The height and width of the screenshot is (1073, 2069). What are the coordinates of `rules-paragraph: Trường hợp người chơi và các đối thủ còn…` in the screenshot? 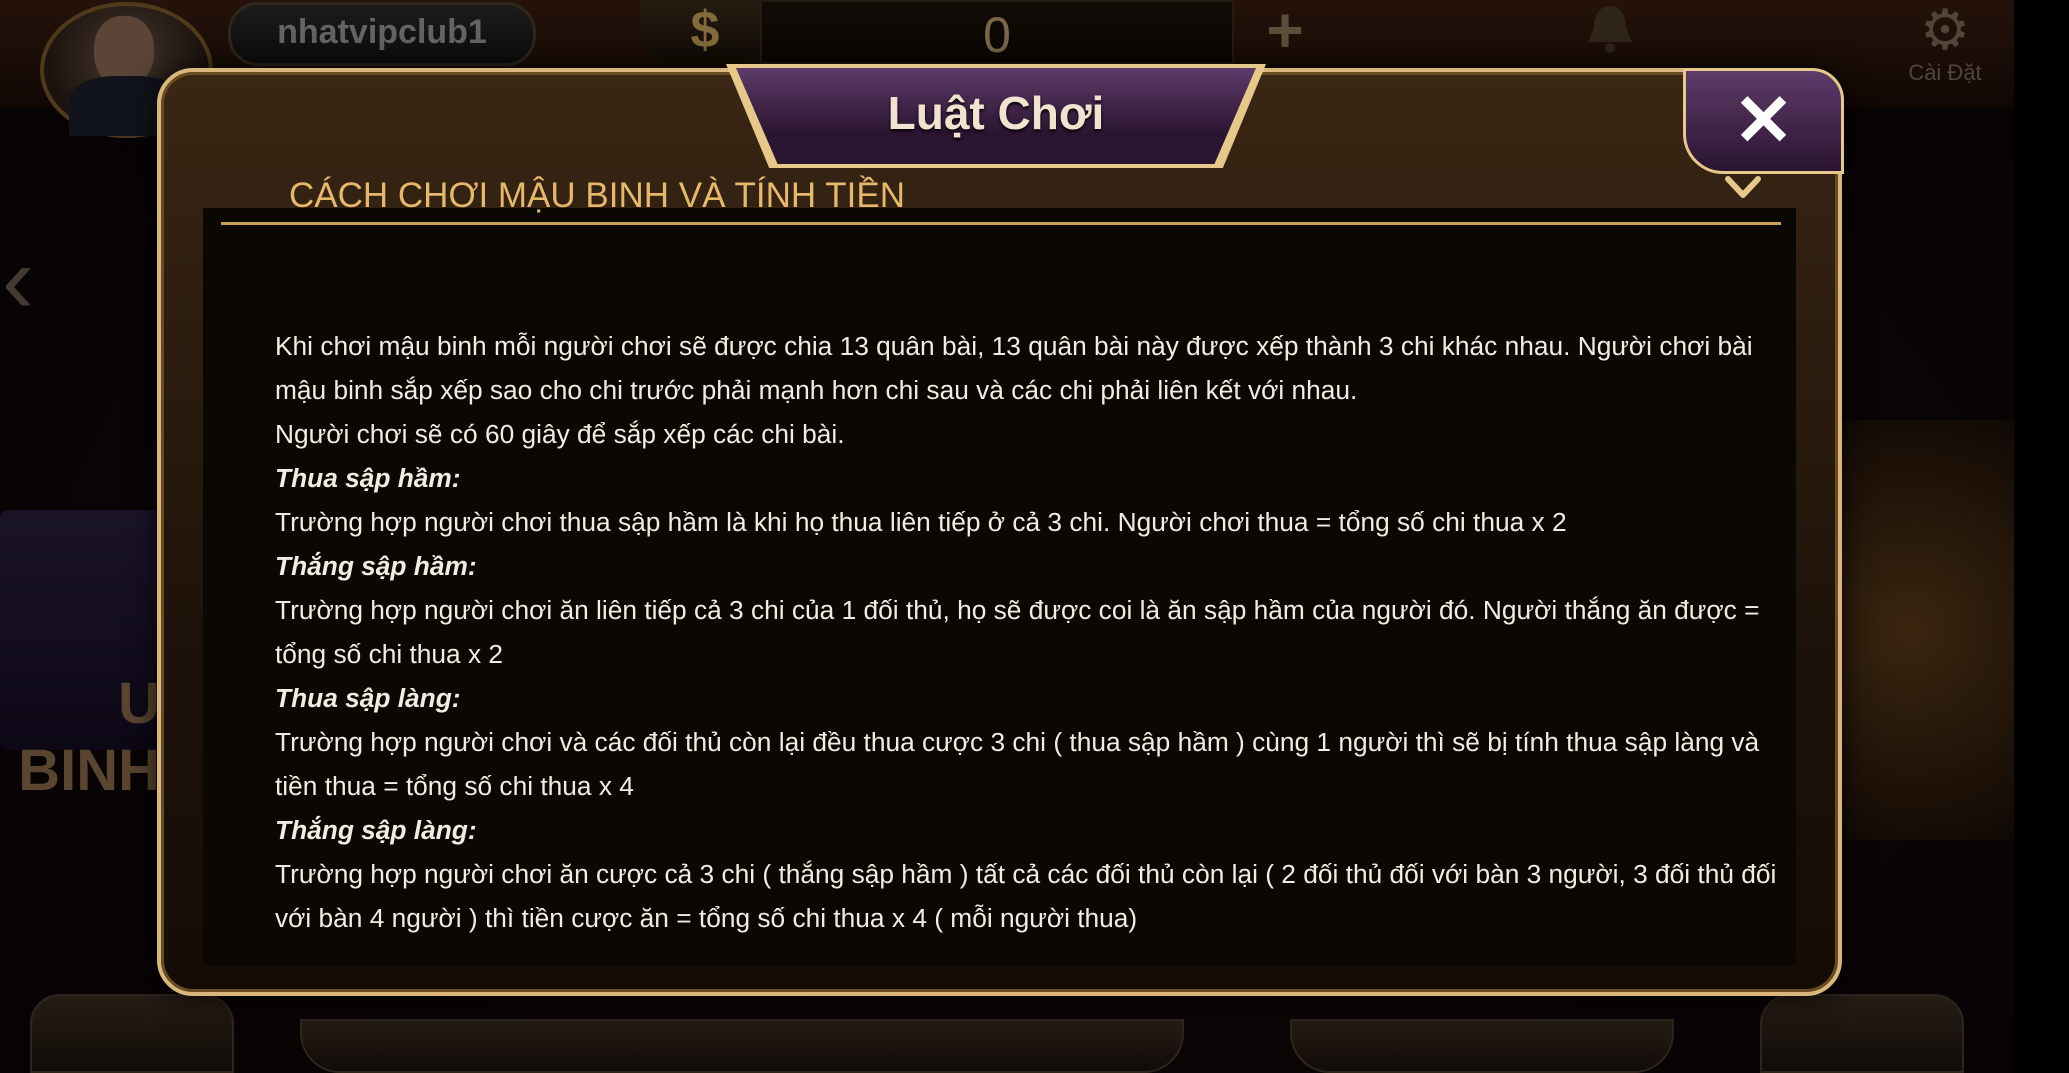 It's located at (1017, 764).